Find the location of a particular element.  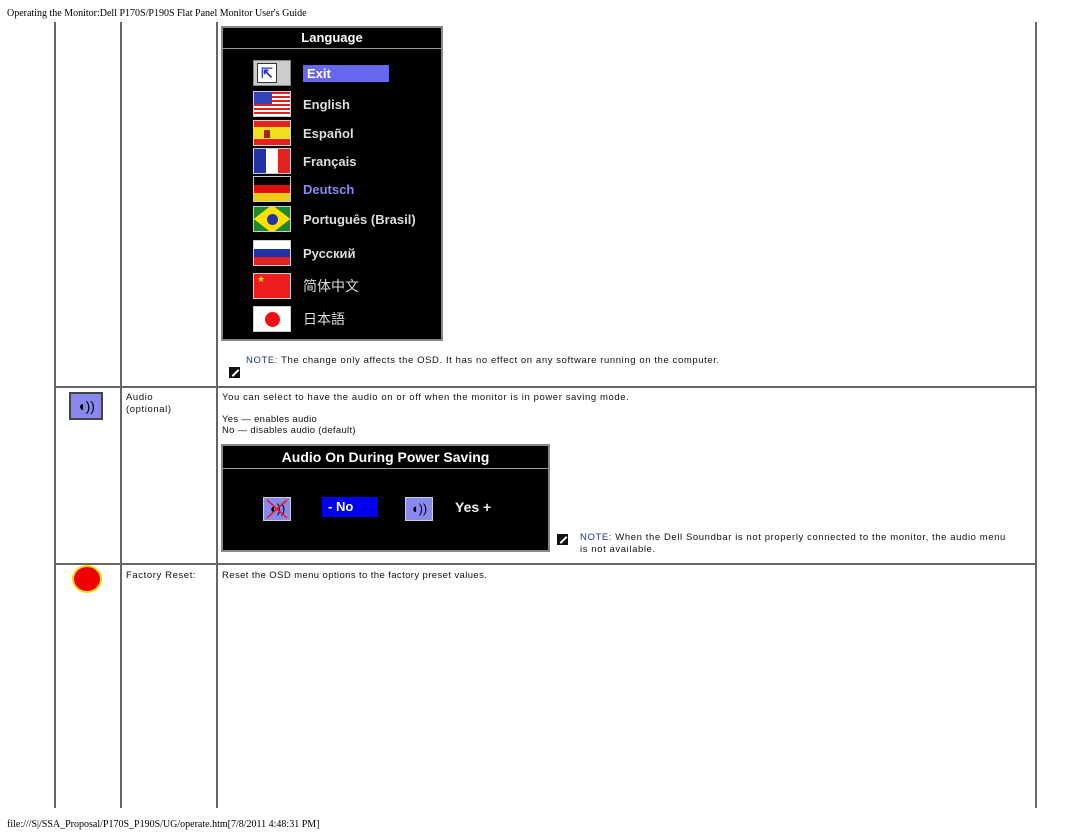

audio-name-line2: (optional) is located at coordinates (149, 409).